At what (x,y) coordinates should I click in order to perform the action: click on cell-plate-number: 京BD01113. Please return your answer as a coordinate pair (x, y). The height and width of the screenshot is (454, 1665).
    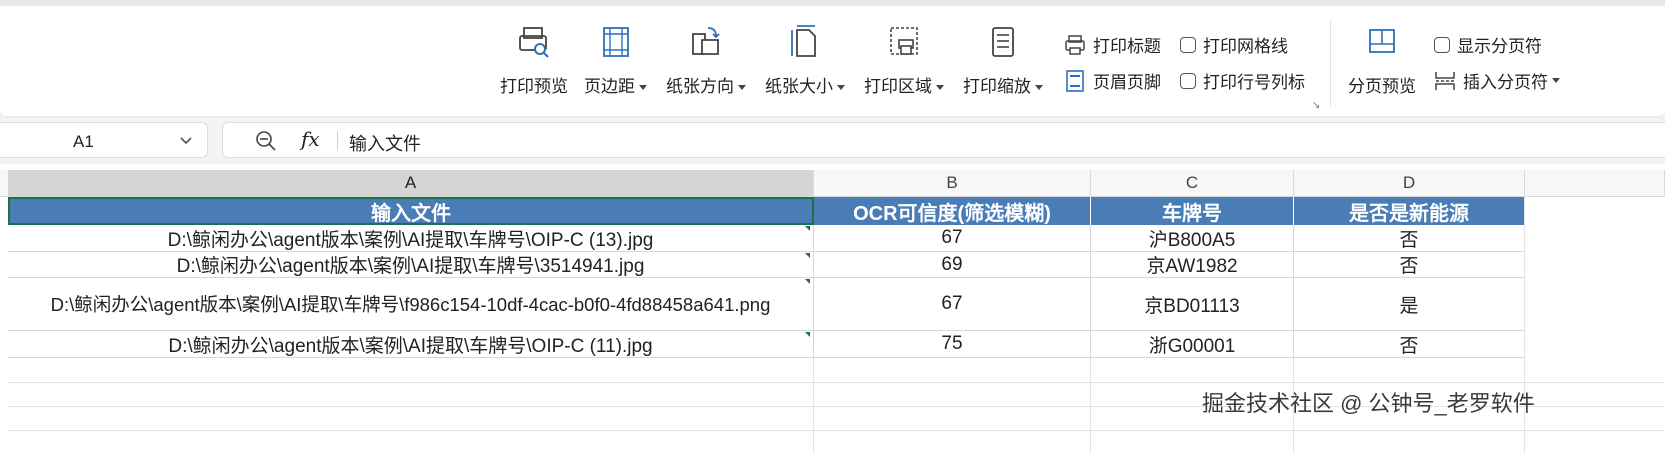
    Looking at the image, I should click on (1192, 304).